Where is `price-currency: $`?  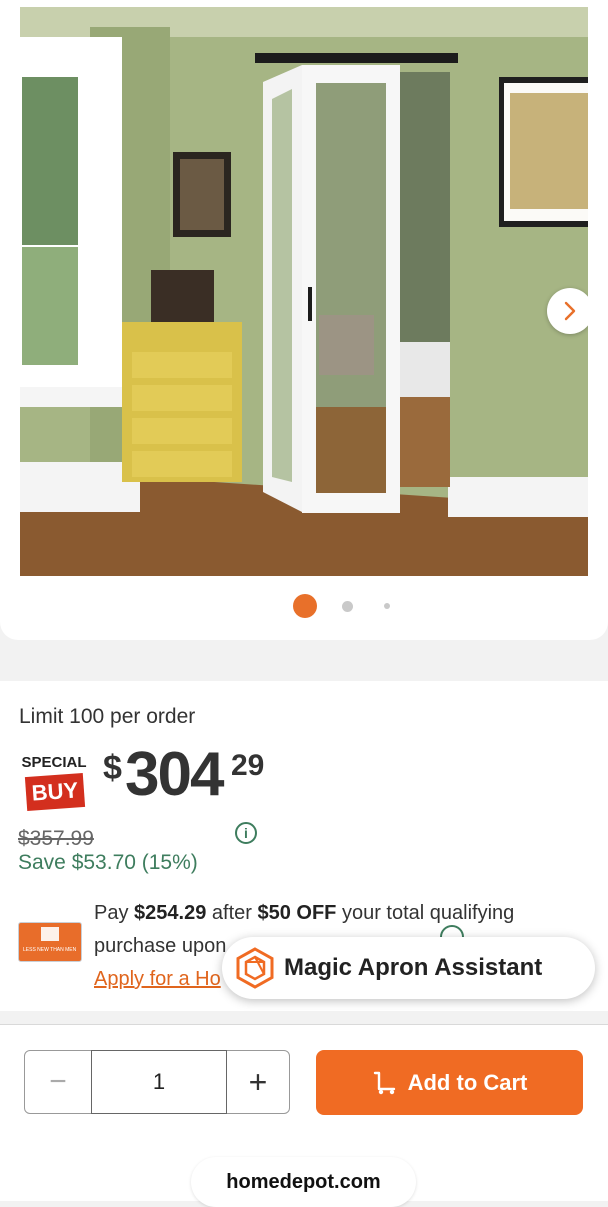 price-currency: $ is located at coordinates (112, 768).